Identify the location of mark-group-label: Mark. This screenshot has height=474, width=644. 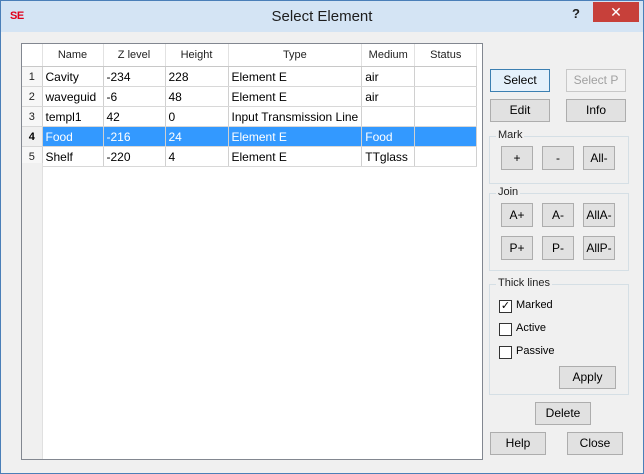
(510, 135).